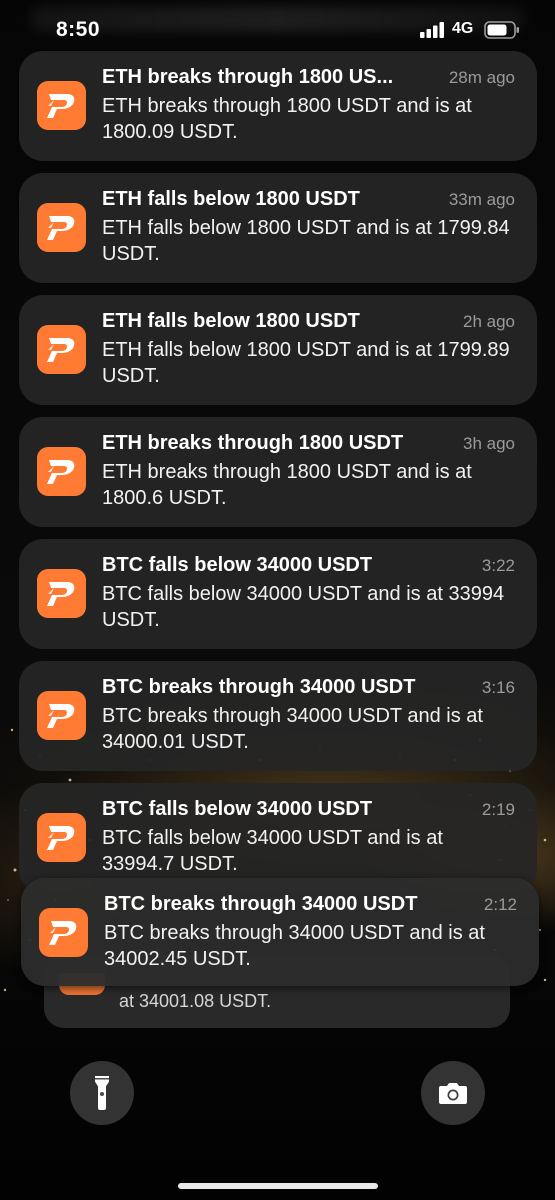 This screenshot has height=1200, width=555. I want to click on camera-icon, so click(453, 1093).